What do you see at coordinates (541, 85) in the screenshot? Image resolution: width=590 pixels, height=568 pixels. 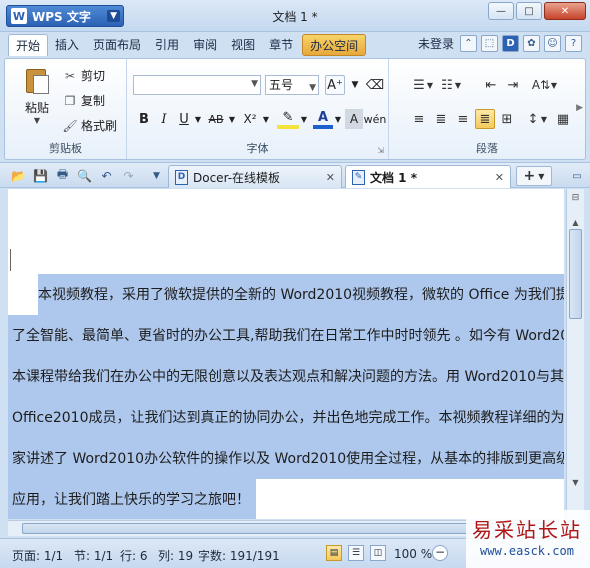 I see `text-direction-icon: A⇅` at bounding box center [541, 85].